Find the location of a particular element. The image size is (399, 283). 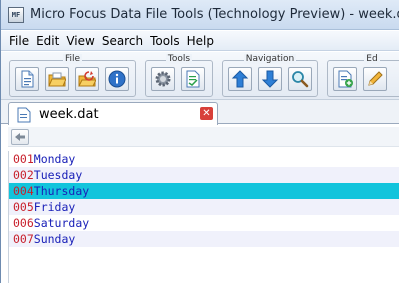

file-group-label: File is located at coordinates (72, 59).